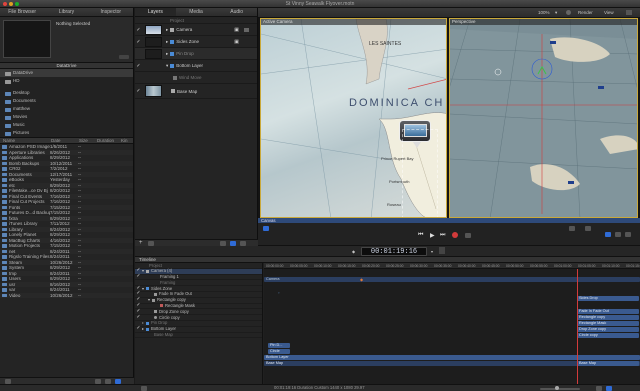  Describe the element at coordinates (66, 73) in the screenshot. I see `sidebar-item-datadrive: DataDrive` at that location.